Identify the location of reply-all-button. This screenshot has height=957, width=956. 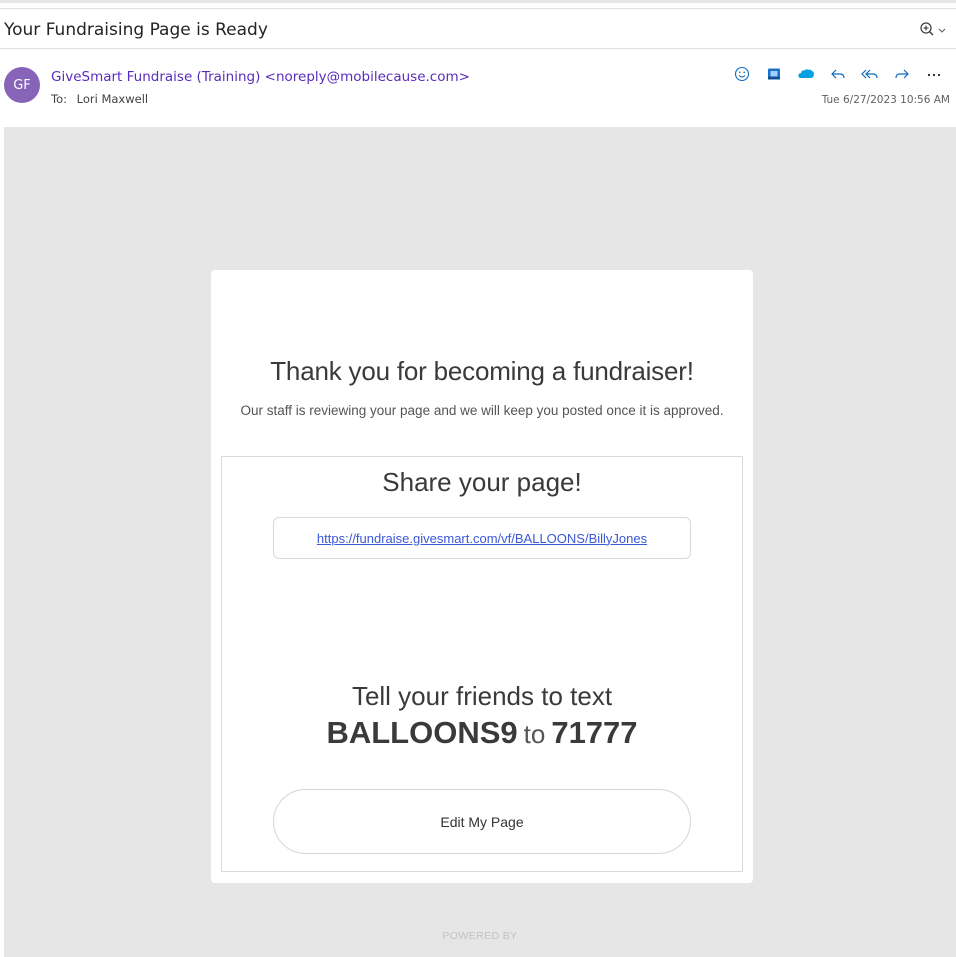
(870, 74).